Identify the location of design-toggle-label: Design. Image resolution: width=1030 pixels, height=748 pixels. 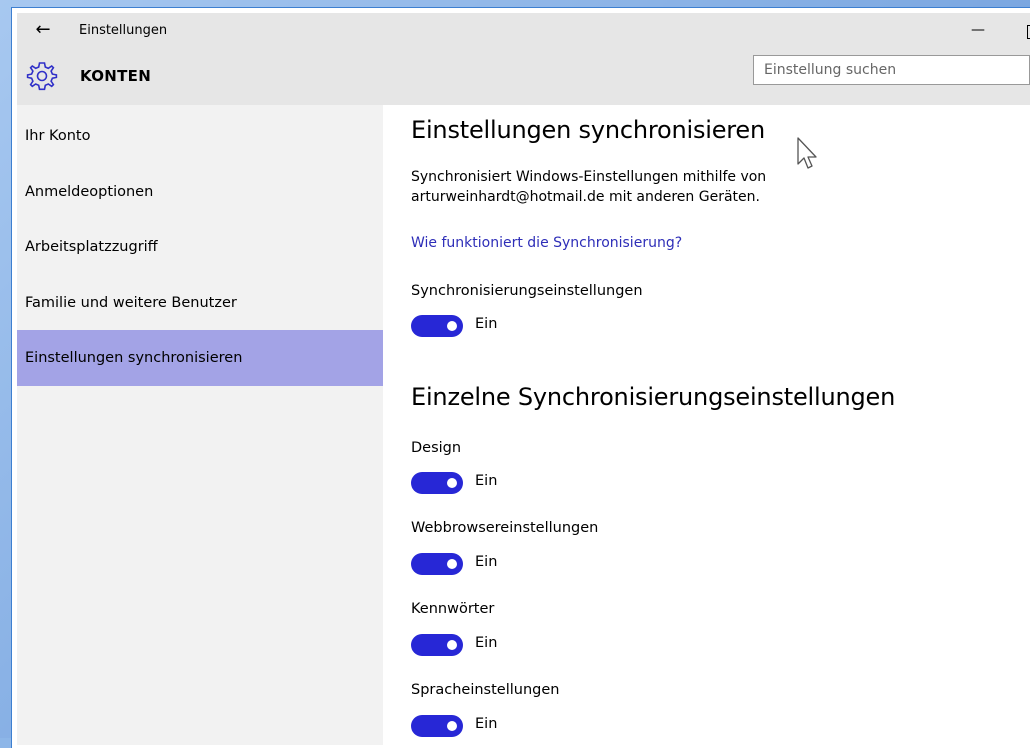
(436, 448).